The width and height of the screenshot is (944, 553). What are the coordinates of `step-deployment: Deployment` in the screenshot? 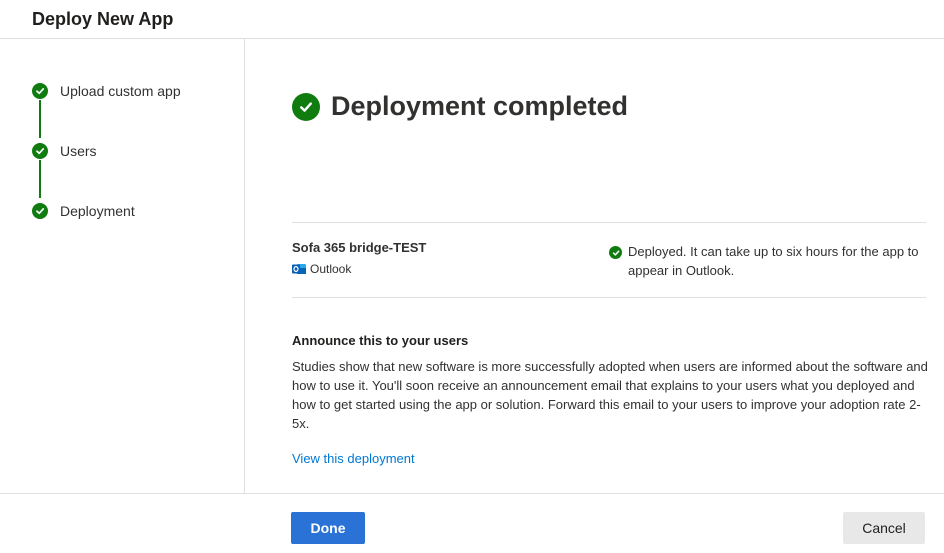 It's located at (83, 211).